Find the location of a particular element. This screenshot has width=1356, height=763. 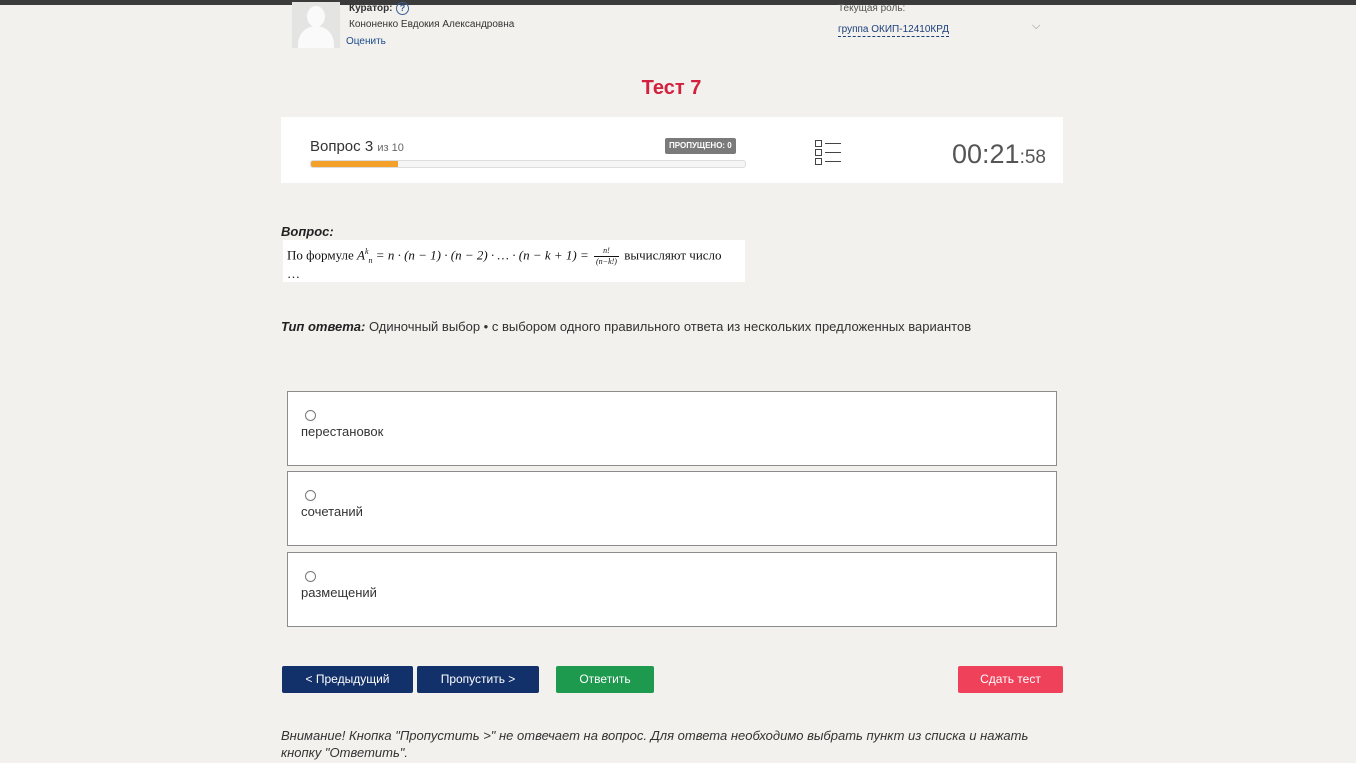

question-heading: Вопрос: is located at coordinates (307, 231).